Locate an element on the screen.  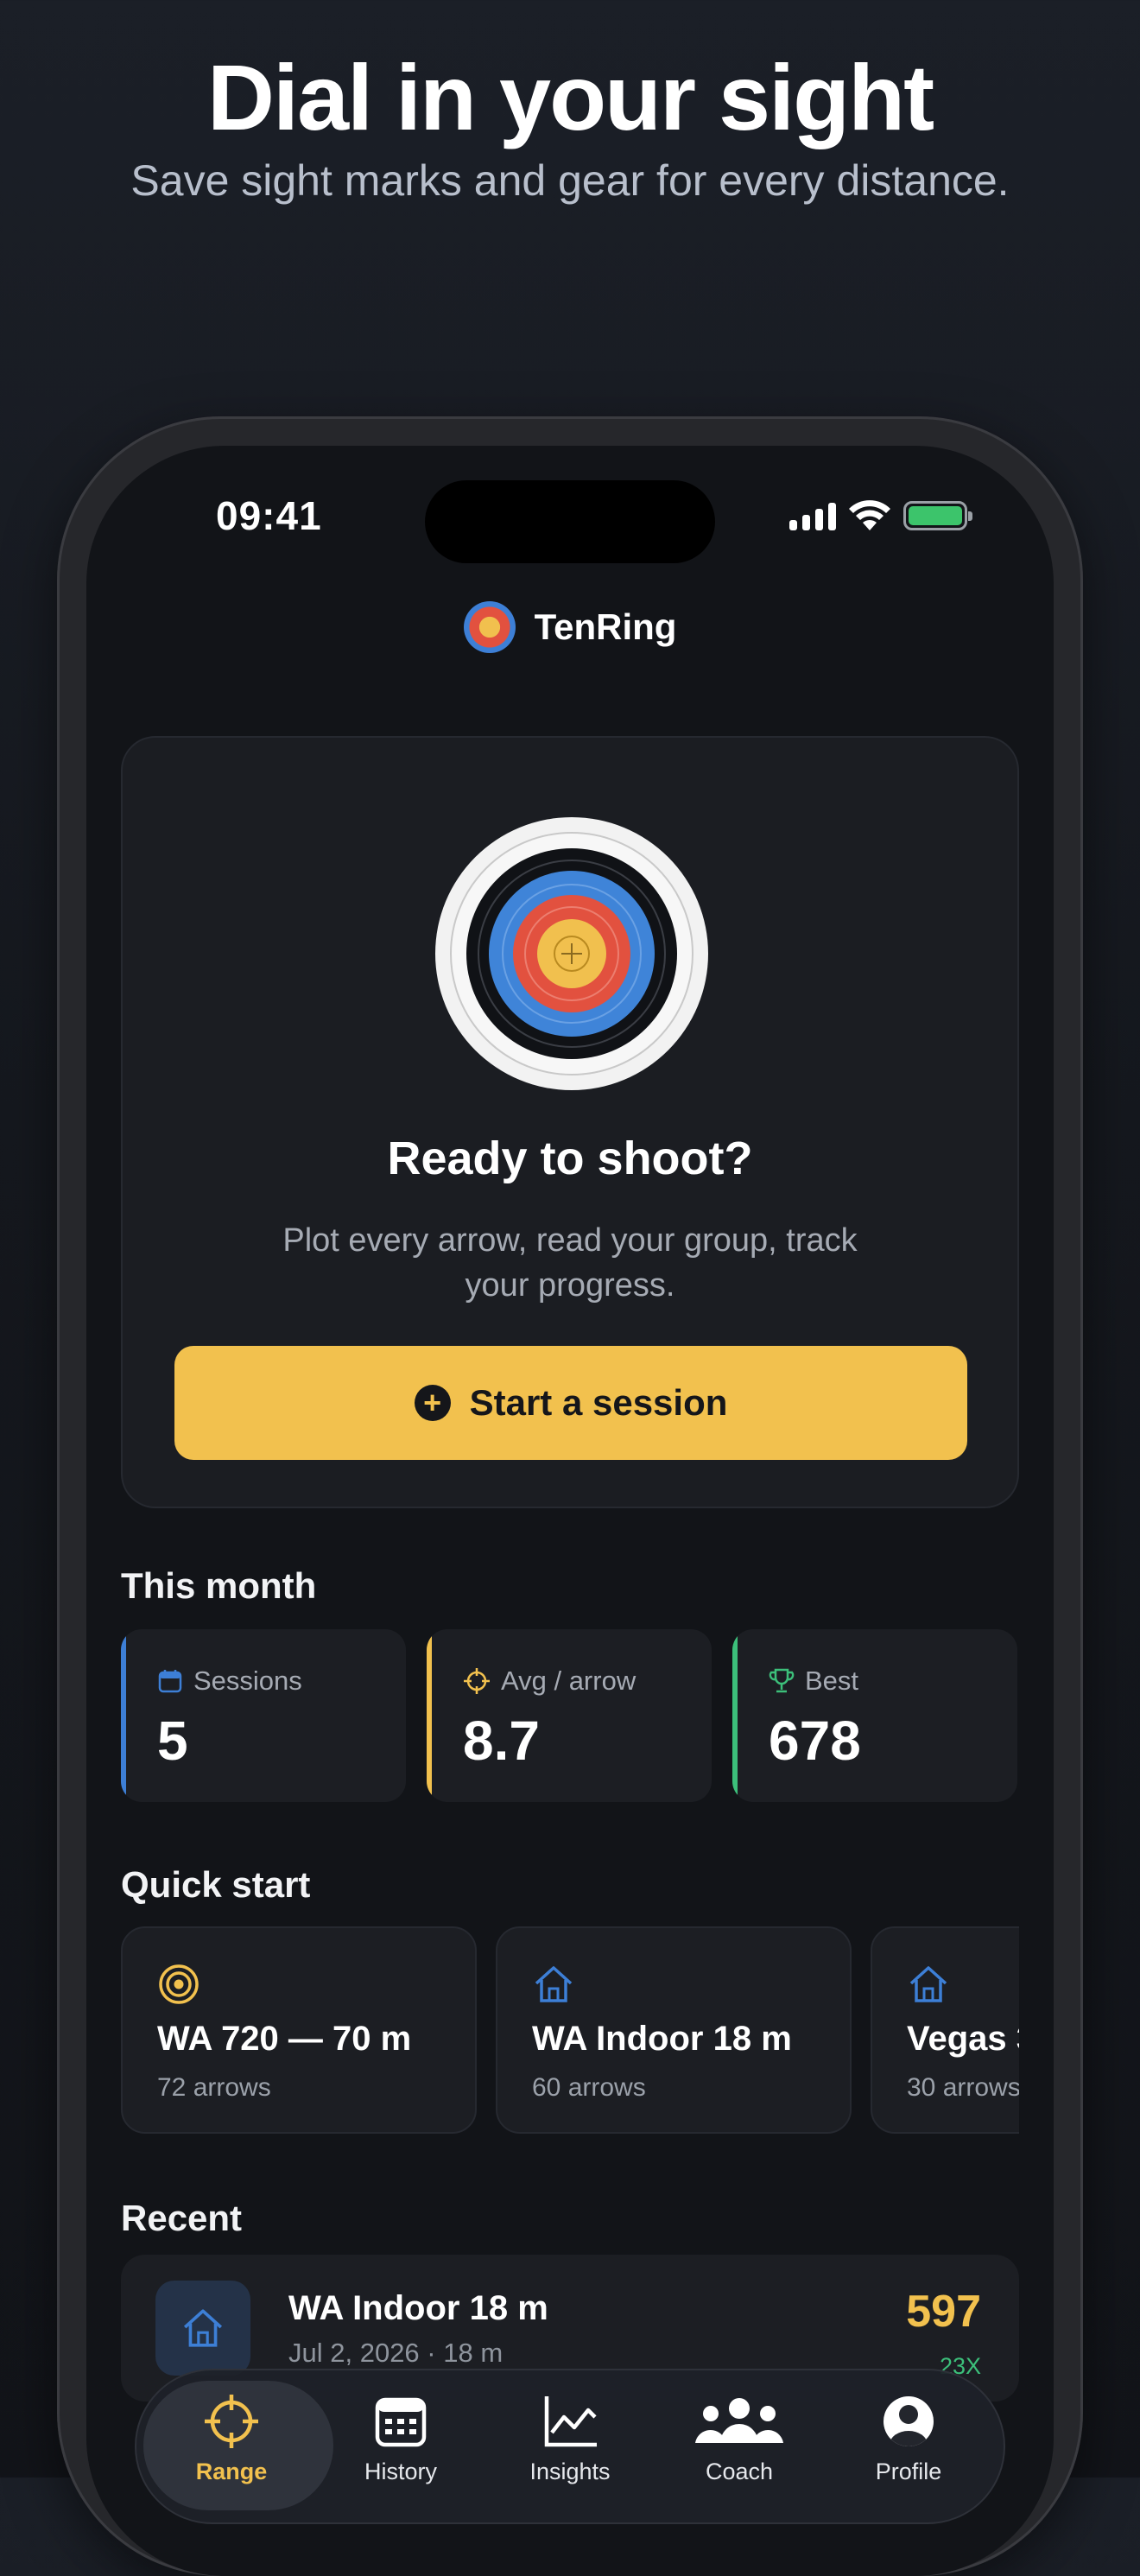
round-title: Vegas 300 is located at coordinates (963, 2039).